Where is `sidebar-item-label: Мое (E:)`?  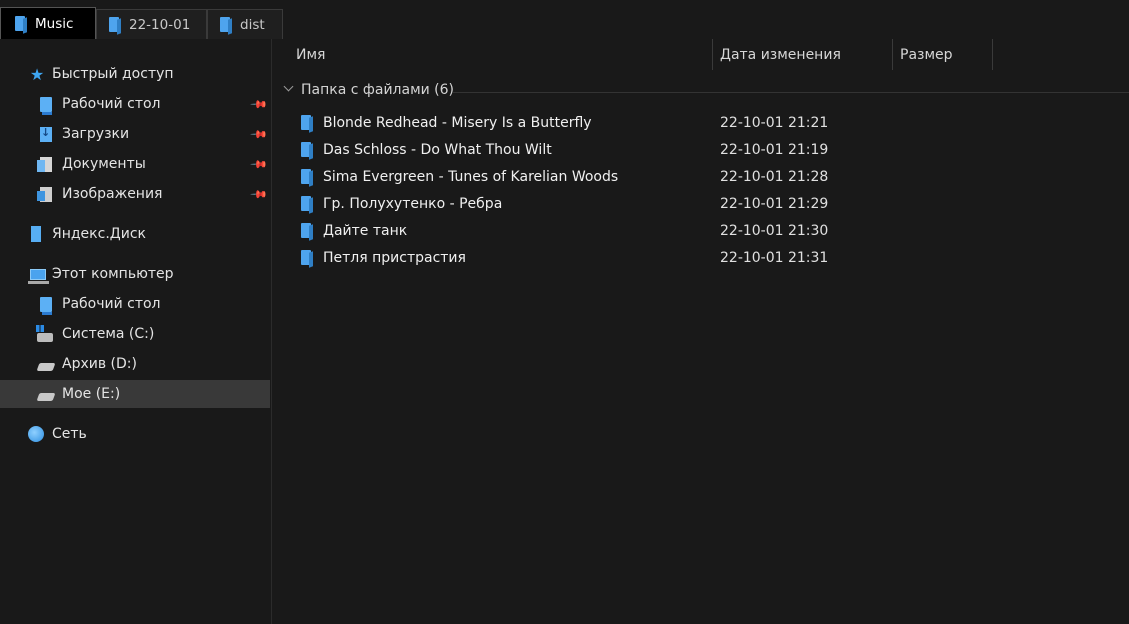
sidebar-item-label: Мое (E:) is located at coordinates (91, 394).